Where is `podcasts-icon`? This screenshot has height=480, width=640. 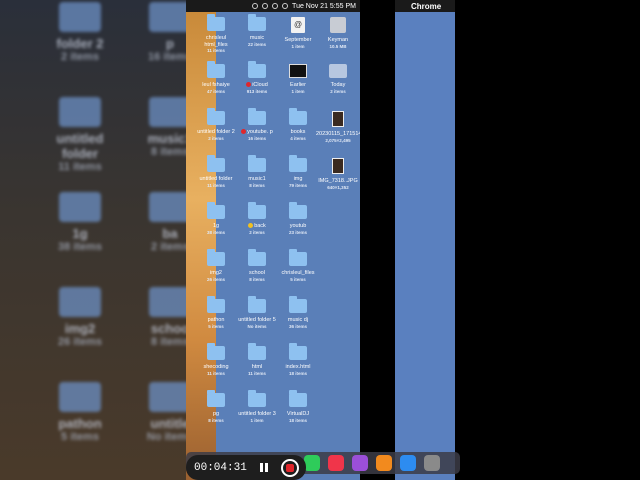 podcasts-icon is located at coordinates (360, 463).